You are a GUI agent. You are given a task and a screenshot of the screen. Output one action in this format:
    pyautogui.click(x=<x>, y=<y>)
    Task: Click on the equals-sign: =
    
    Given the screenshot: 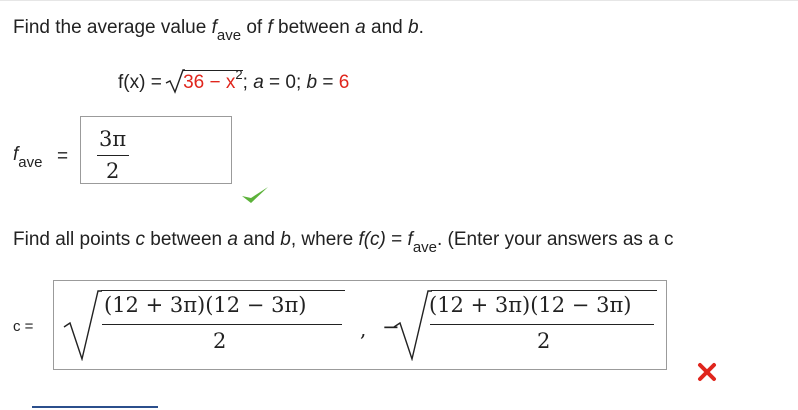 What is the action you would take?
    pyautogui.click(x=63, y=156)
    